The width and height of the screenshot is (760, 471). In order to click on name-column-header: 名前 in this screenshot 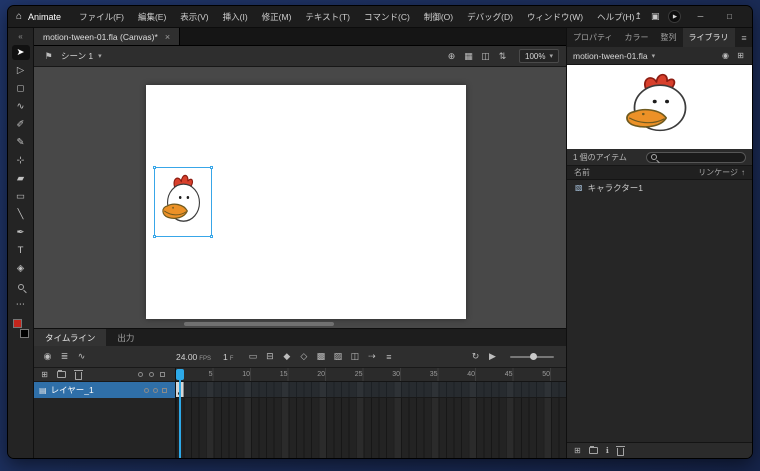, I will do `click(582, 172)`.